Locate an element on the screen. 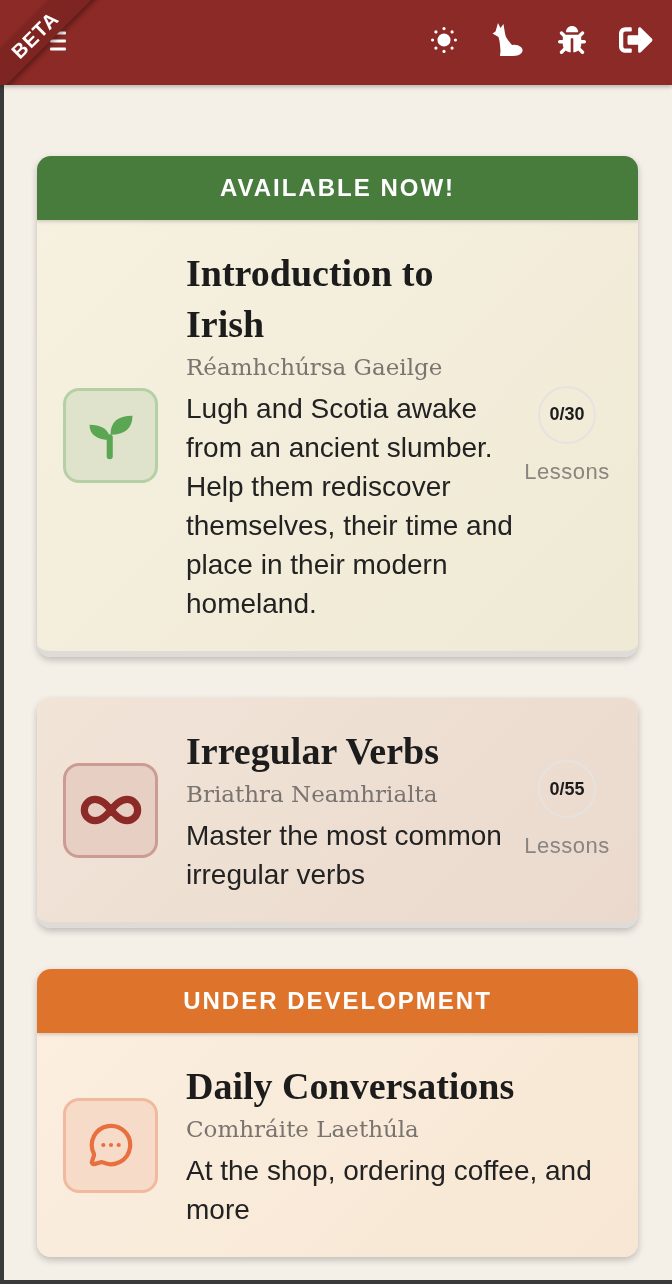  course-title: Irregular Verbs is located at coordinates (313, 751).